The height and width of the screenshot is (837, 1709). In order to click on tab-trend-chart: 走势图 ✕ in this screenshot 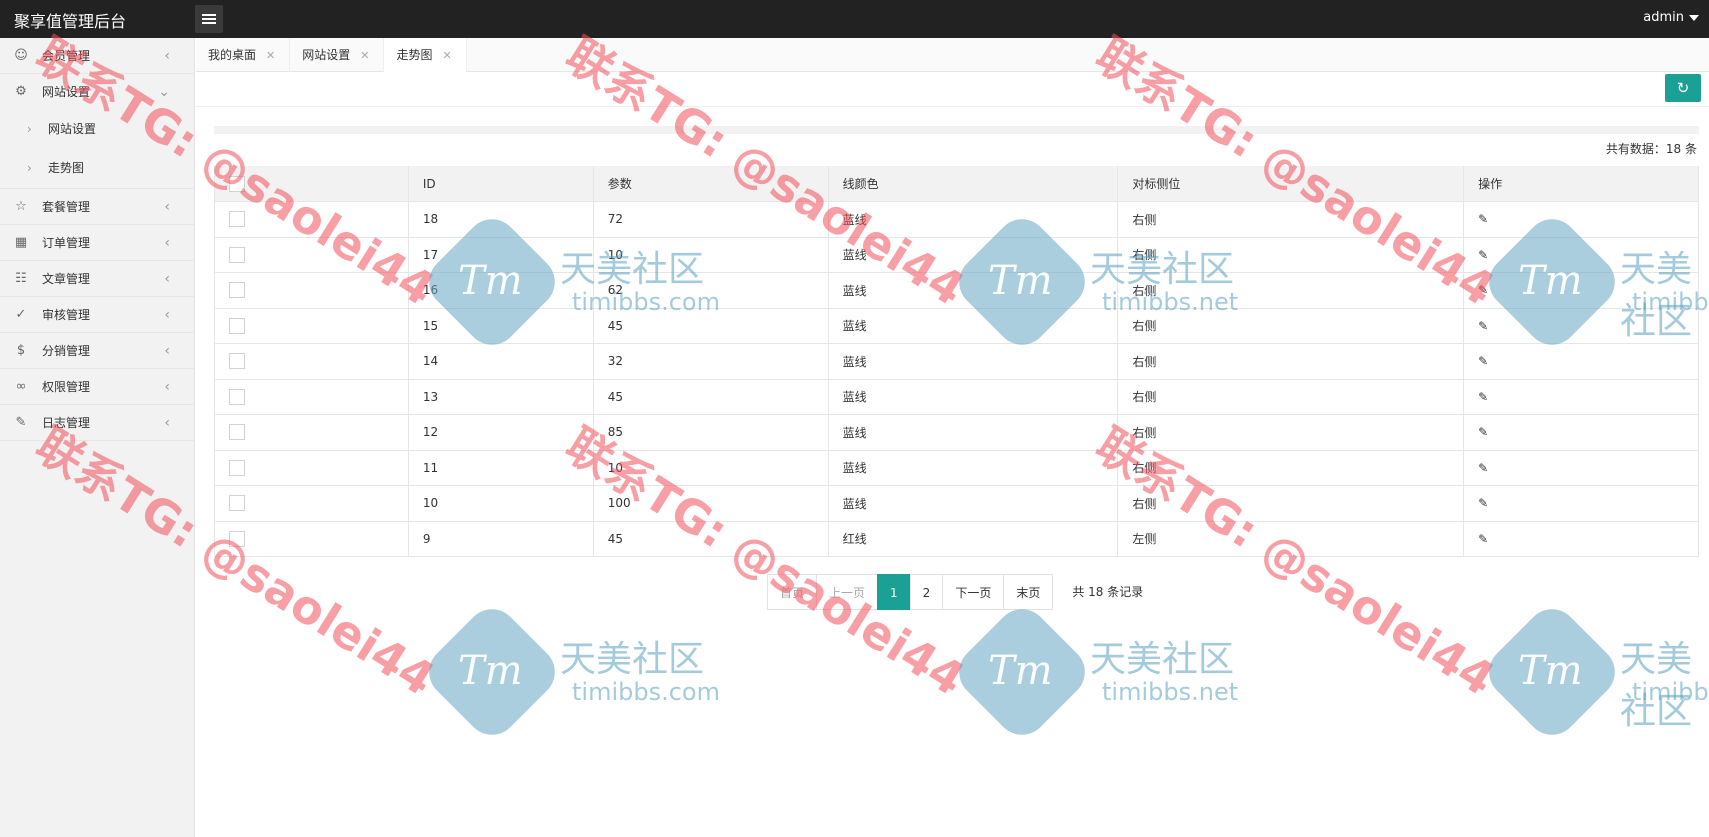, I will do `click(425, 55)`.